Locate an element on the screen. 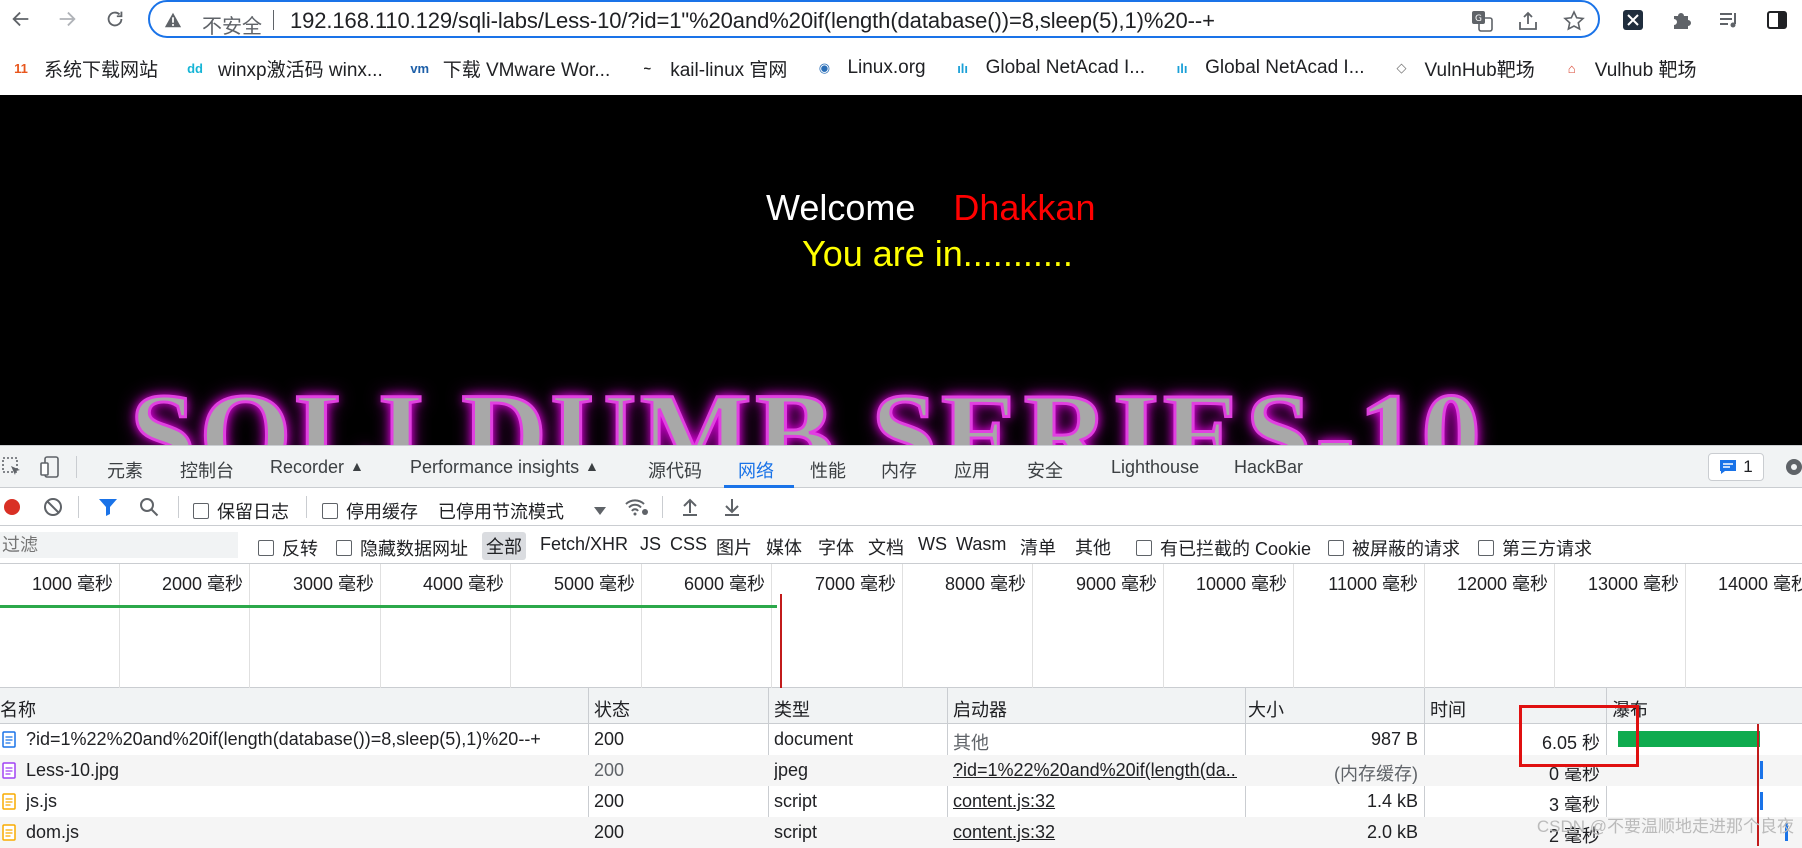 The height and width of the screenshot is (848, 1802). timeline-tick-label: 2000 毫秒 is located at coordinates (188, 583).